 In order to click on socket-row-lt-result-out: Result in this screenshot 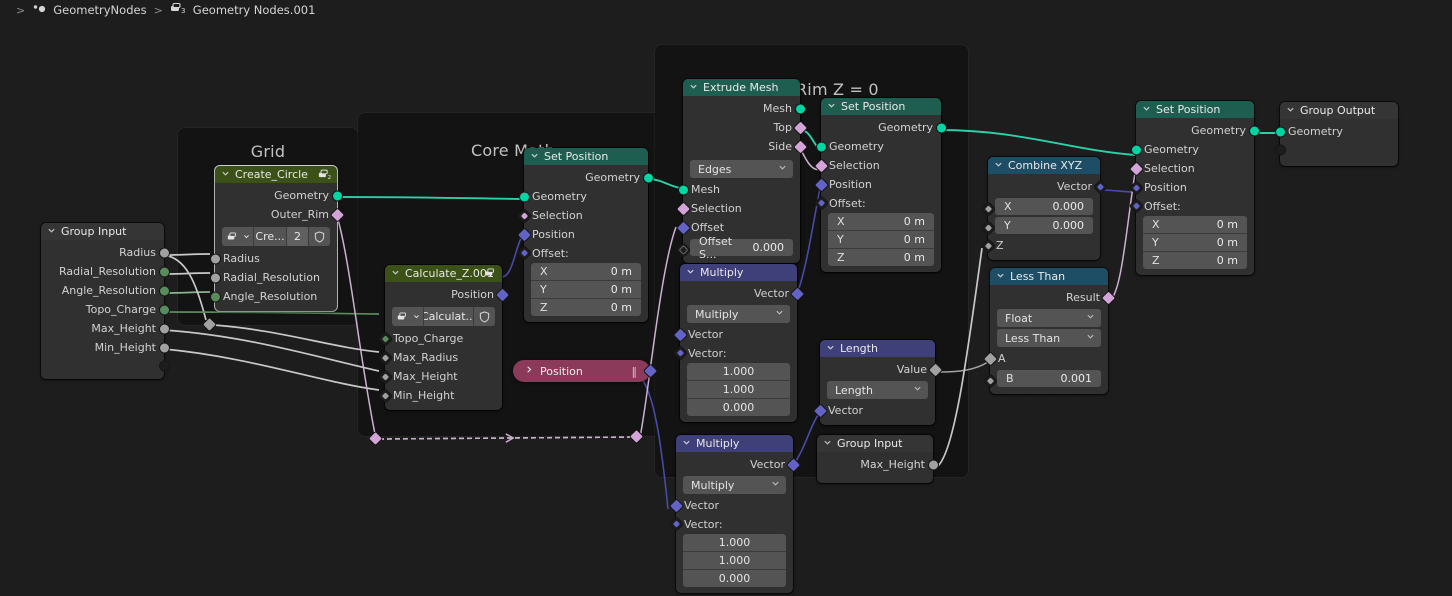, I will do `click(1052, 297)`.